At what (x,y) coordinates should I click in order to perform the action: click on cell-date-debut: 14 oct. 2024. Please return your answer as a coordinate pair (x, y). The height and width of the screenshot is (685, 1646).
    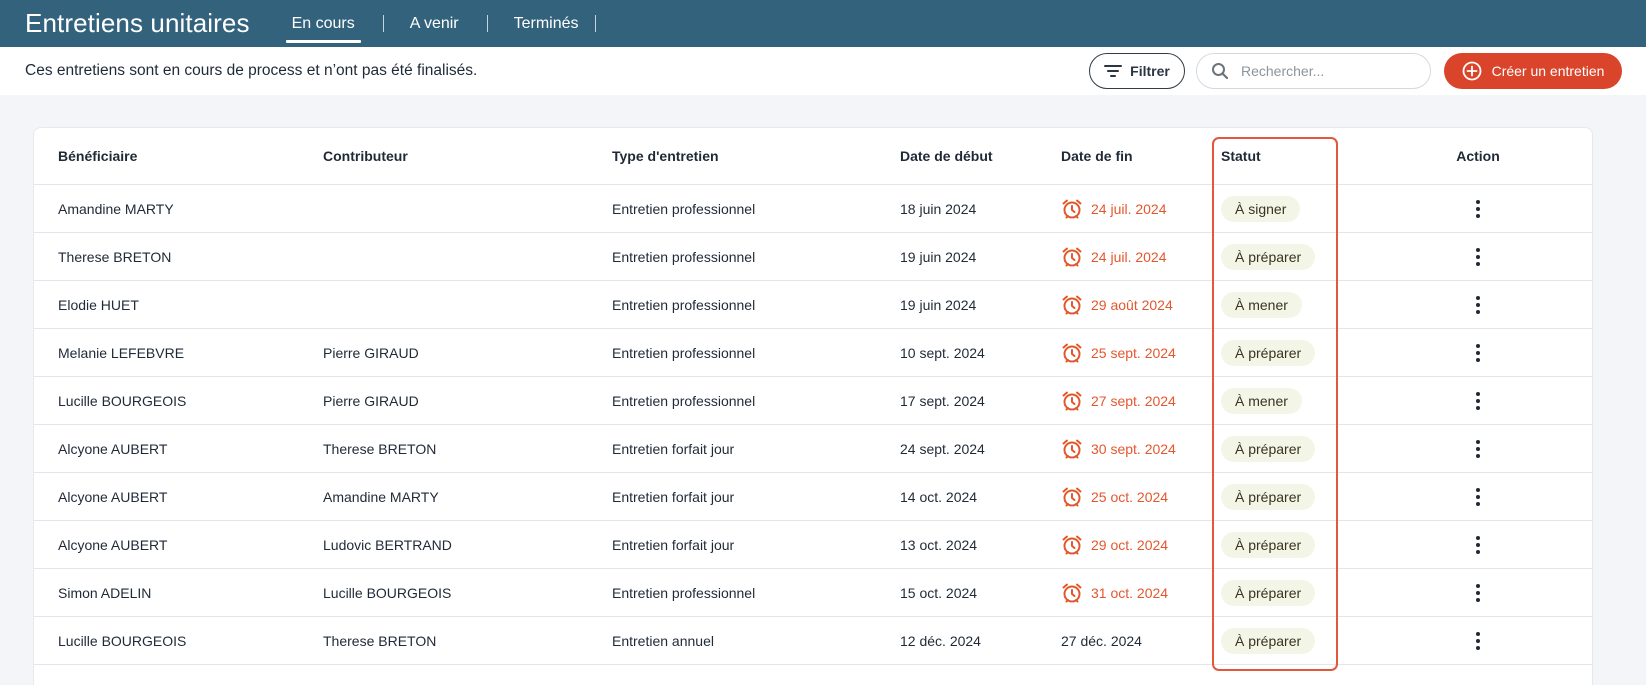
    Looking at the image, I should click on (939, 496).